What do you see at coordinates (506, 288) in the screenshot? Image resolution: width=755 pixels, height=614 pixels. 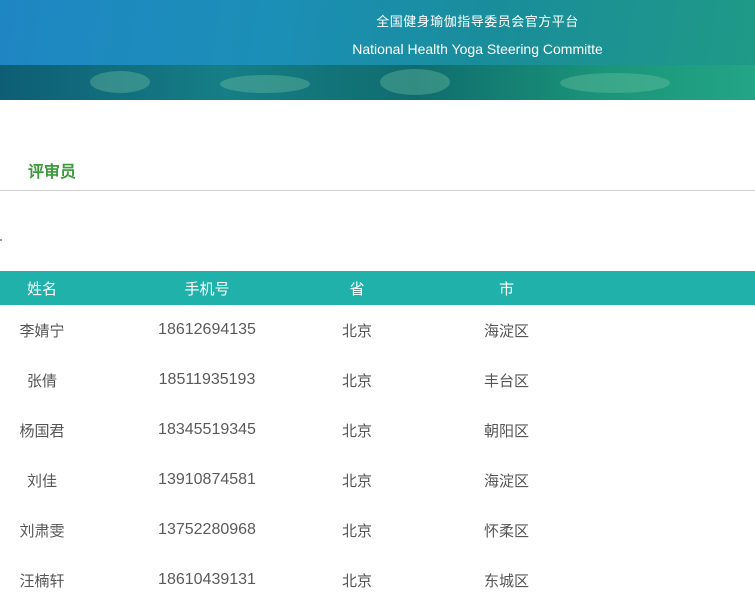 I see `column-header-city: 市` at bounding box center [506, 288].